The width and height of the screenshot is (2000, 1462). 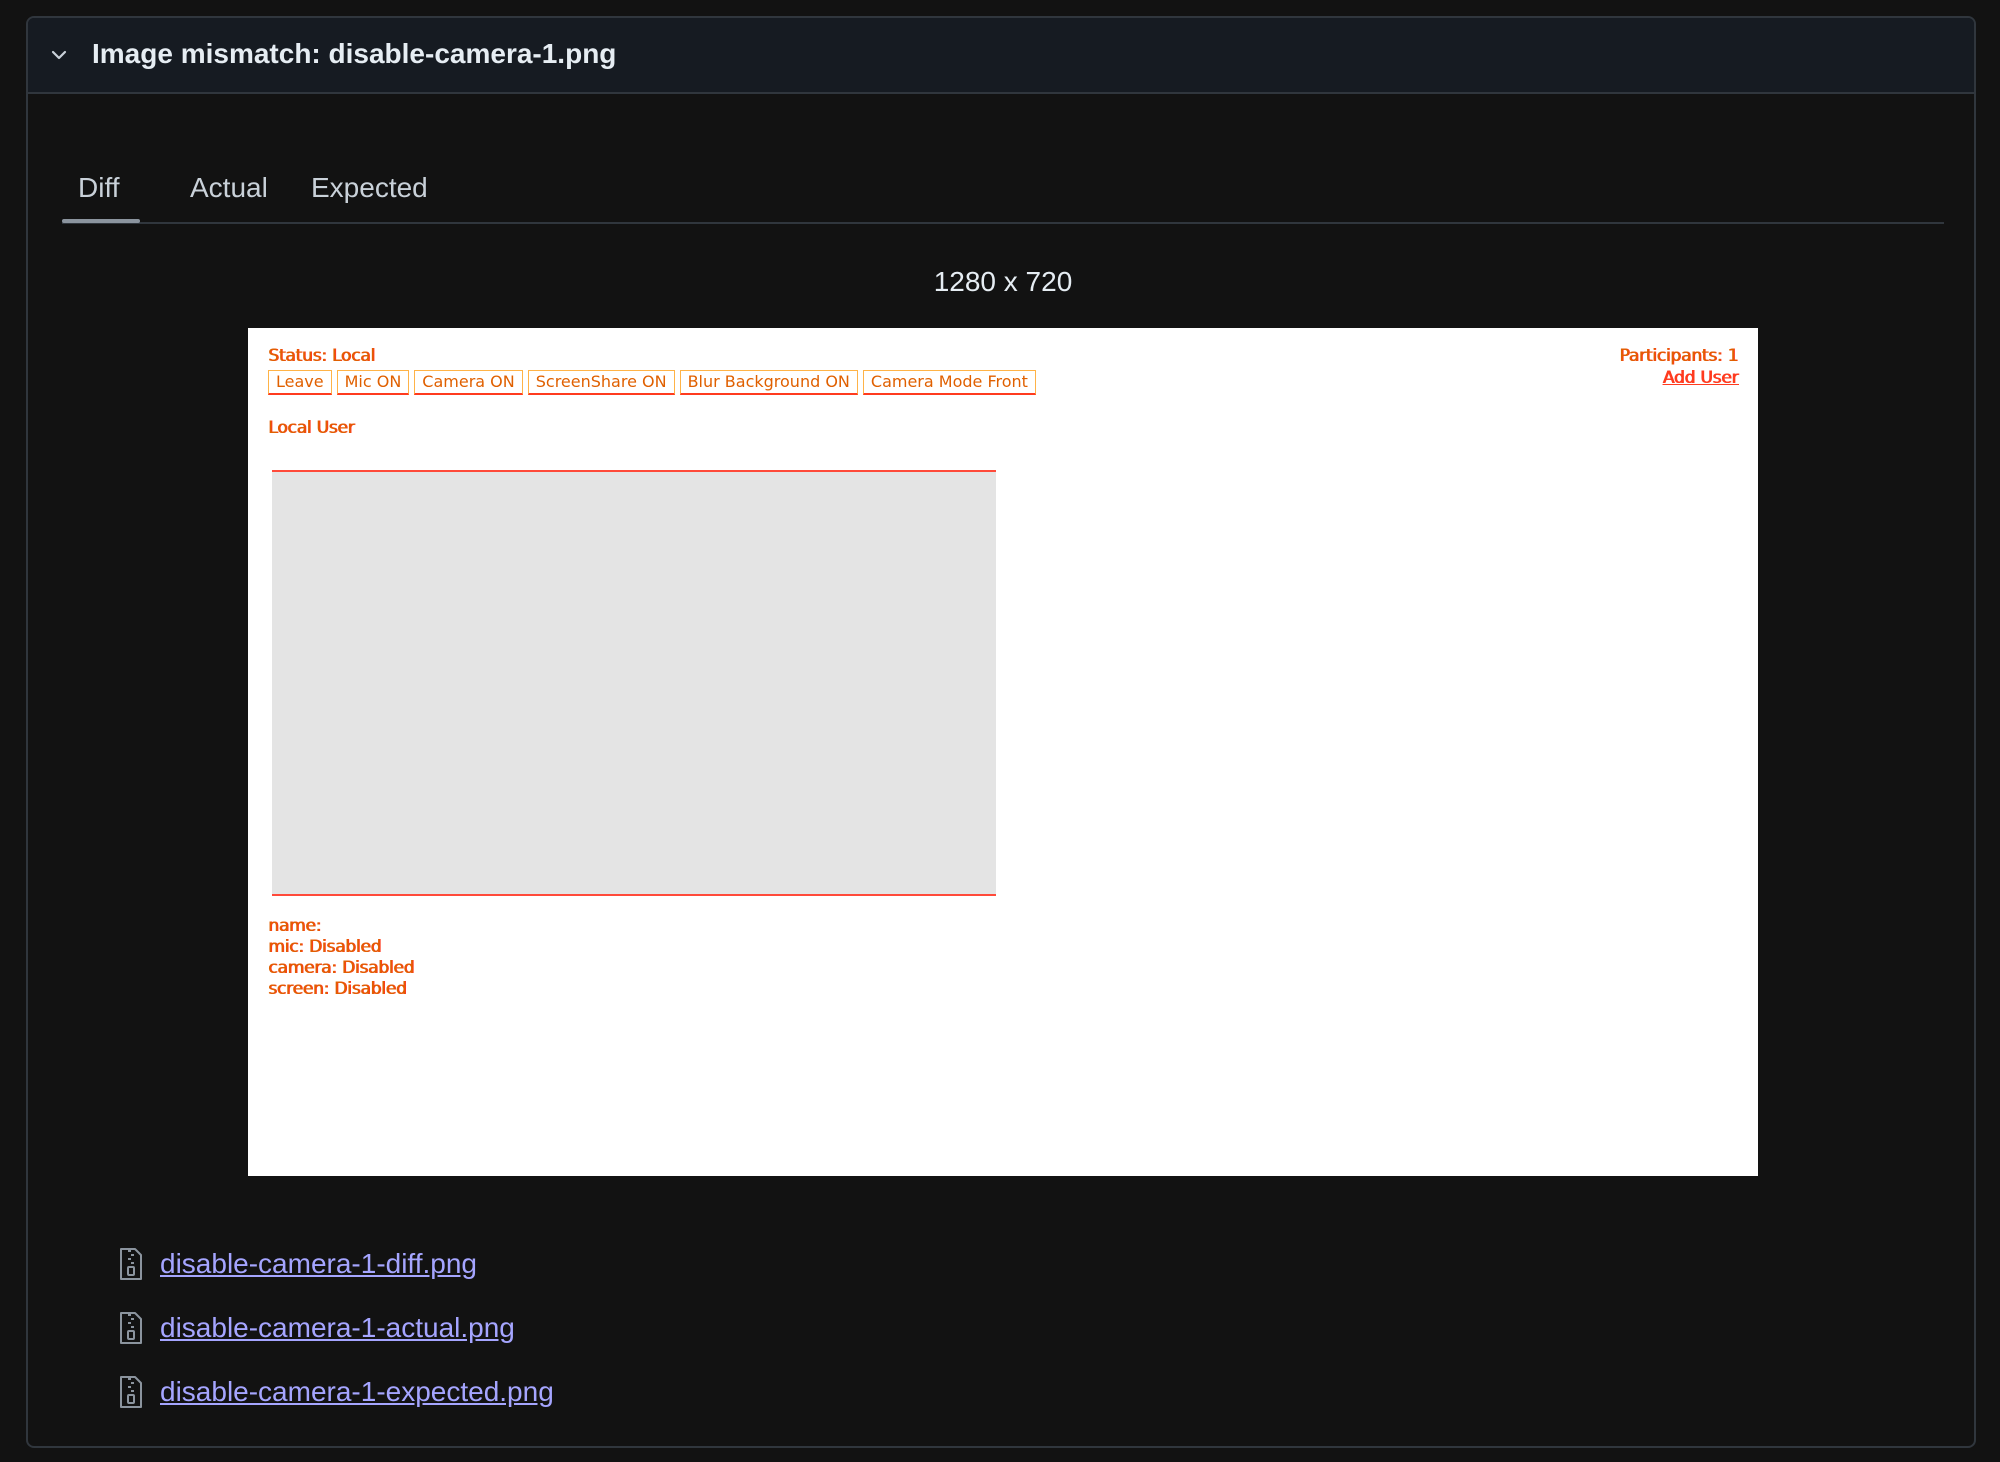 I want to click on attachment-item: disable-camera-1-expected.png, so click(x=336, y=1392).